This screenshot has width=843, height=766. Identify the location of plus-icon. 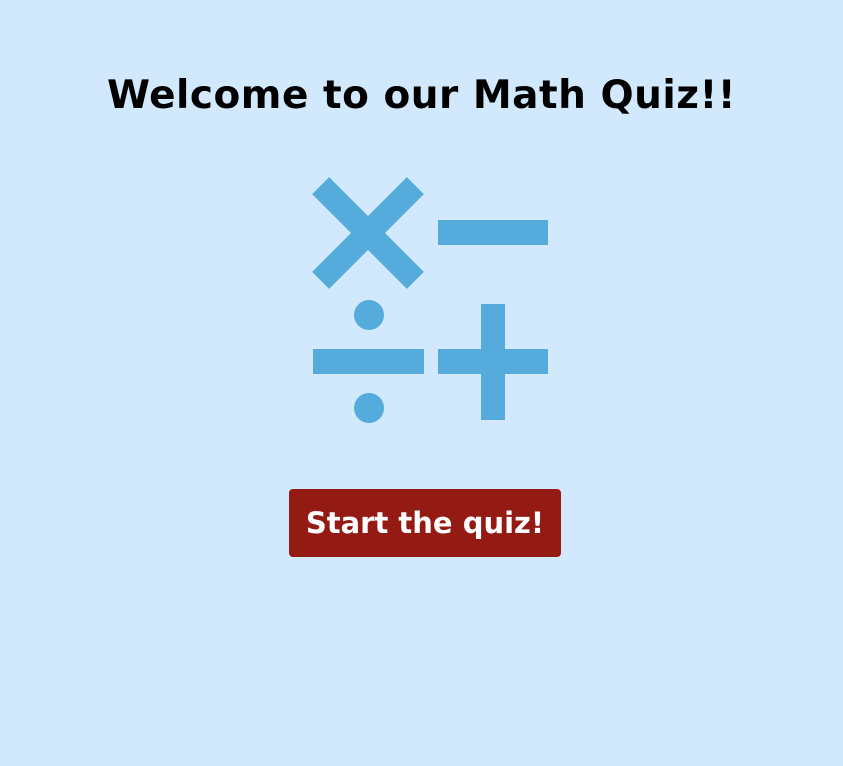
(493, 362).